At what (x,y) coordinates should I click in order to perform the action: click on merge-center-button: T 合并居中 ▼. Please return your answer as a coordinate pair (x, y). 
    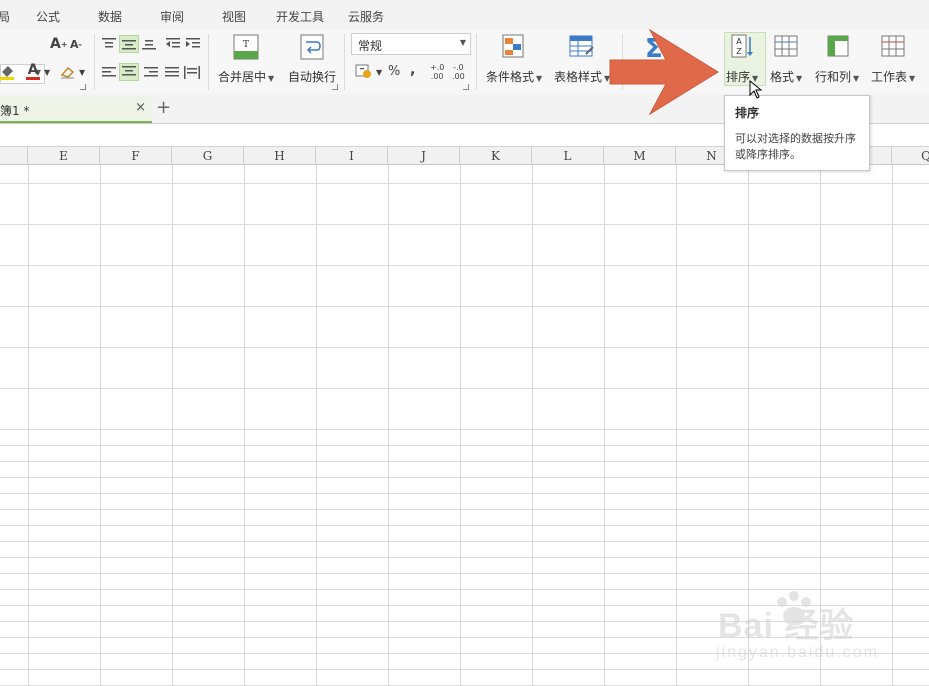
    Looking at the image, I should click on (246, 58).